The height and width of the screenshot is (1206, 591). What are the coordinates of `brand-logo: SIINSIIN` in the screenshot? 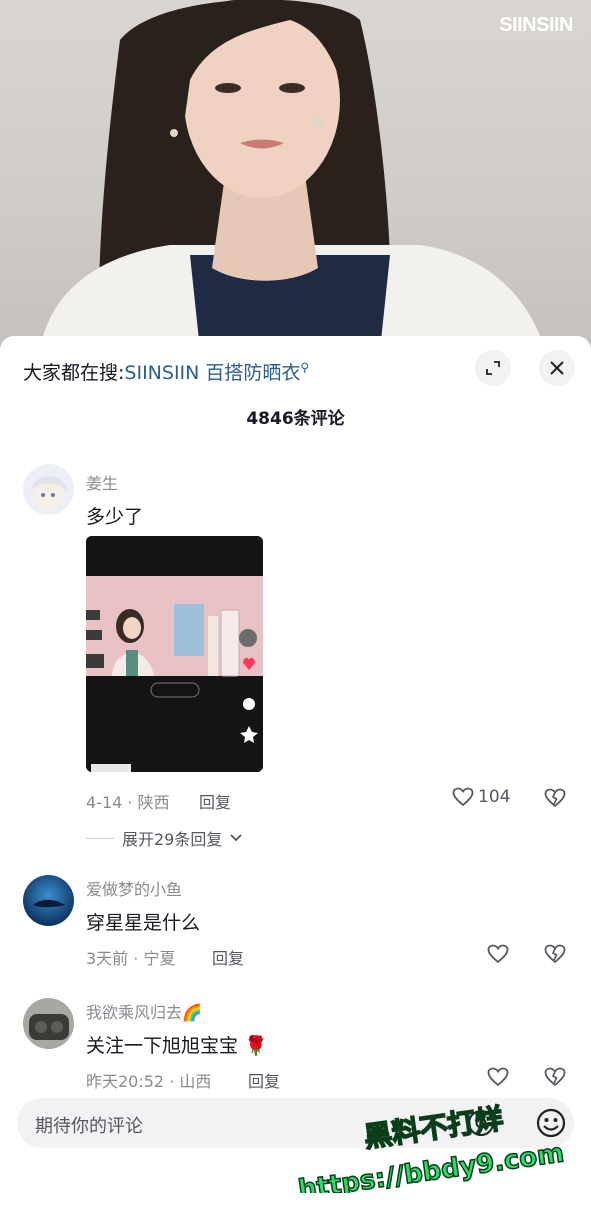 It's located at (536, 25).